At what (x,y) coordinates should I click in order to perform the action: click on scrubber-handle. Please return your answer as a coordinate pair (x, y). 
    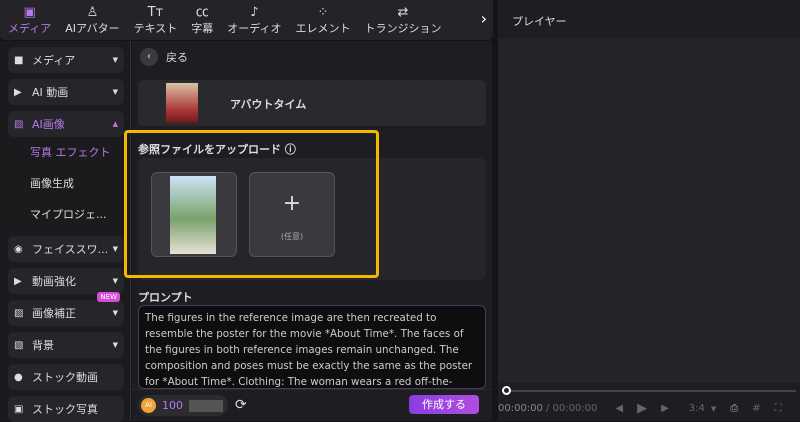
    Looking at the image, I should click on (506, 390).